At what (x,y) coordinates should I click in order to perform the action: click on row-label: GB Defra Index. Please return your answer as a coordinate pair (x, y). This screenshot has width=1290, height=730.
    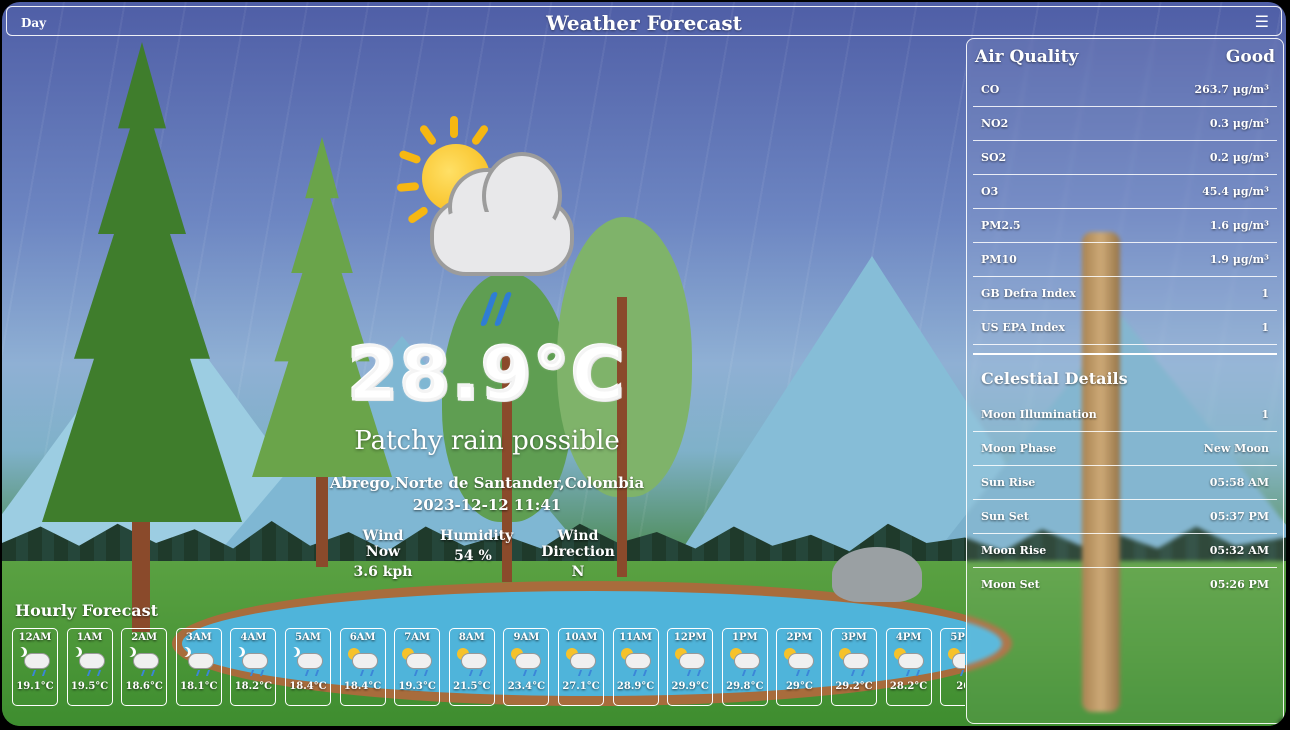
    Looking at the image, I should click on (1028, 293).